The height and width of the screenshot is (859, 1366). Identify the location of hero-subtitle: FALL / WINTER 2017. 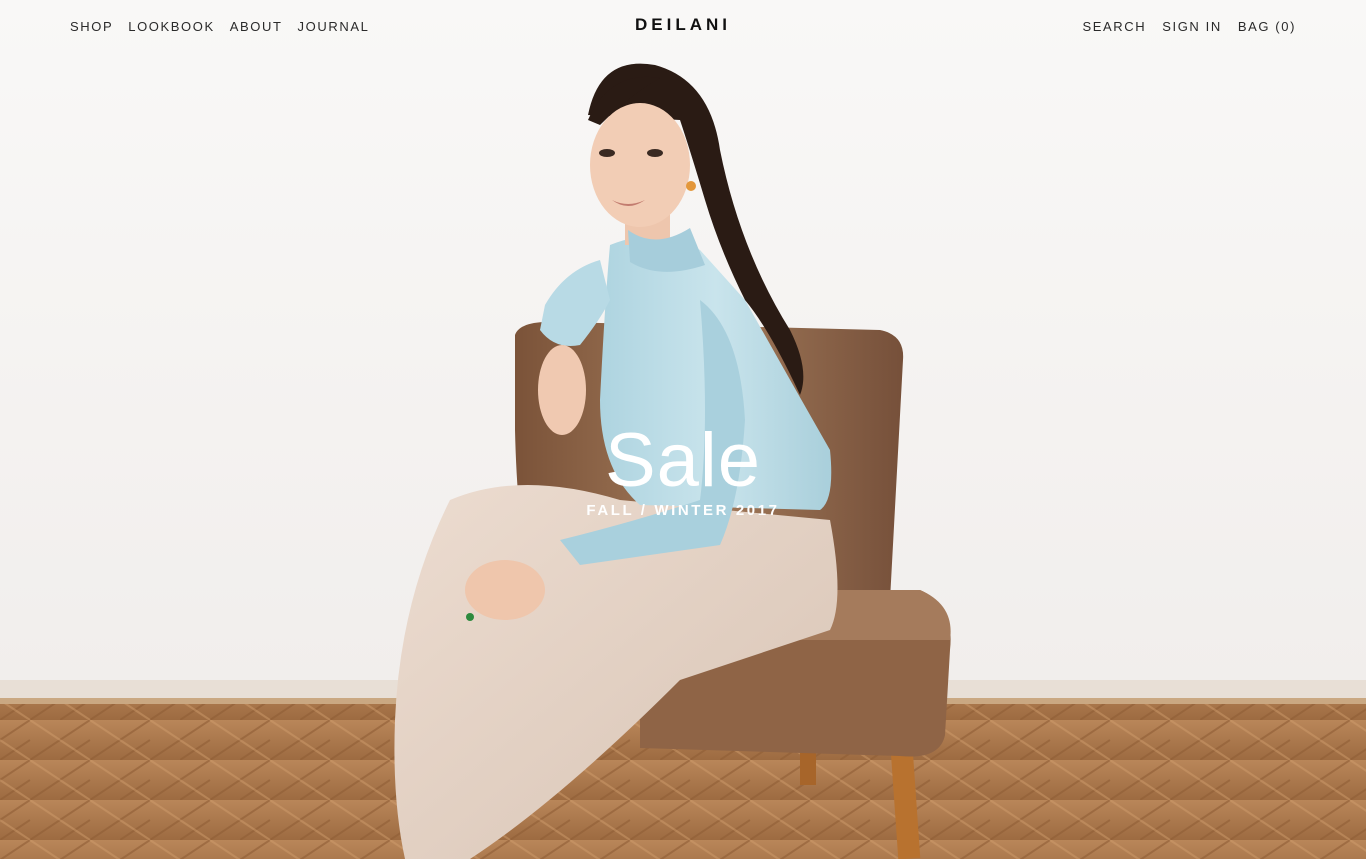
(683, 510).